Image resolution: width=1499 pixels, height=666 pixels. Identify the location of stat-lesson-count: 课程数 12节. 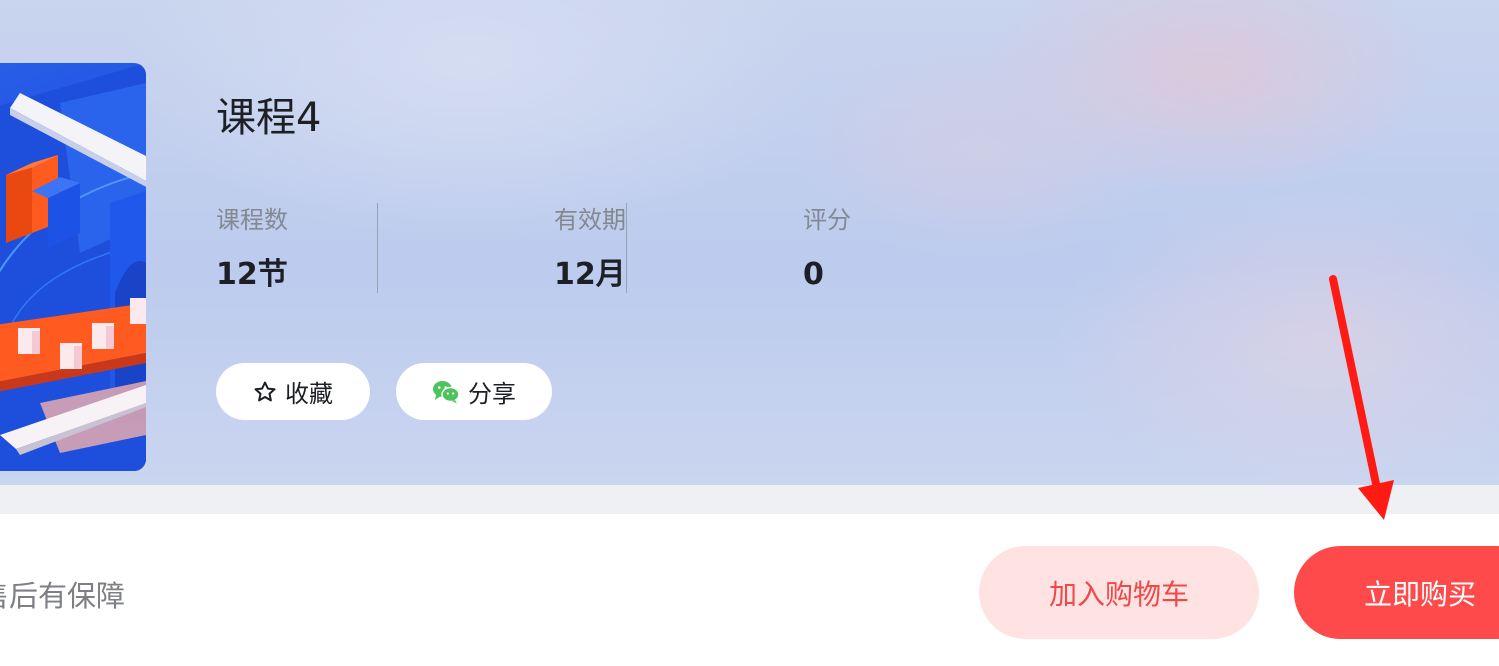
(340, 248).